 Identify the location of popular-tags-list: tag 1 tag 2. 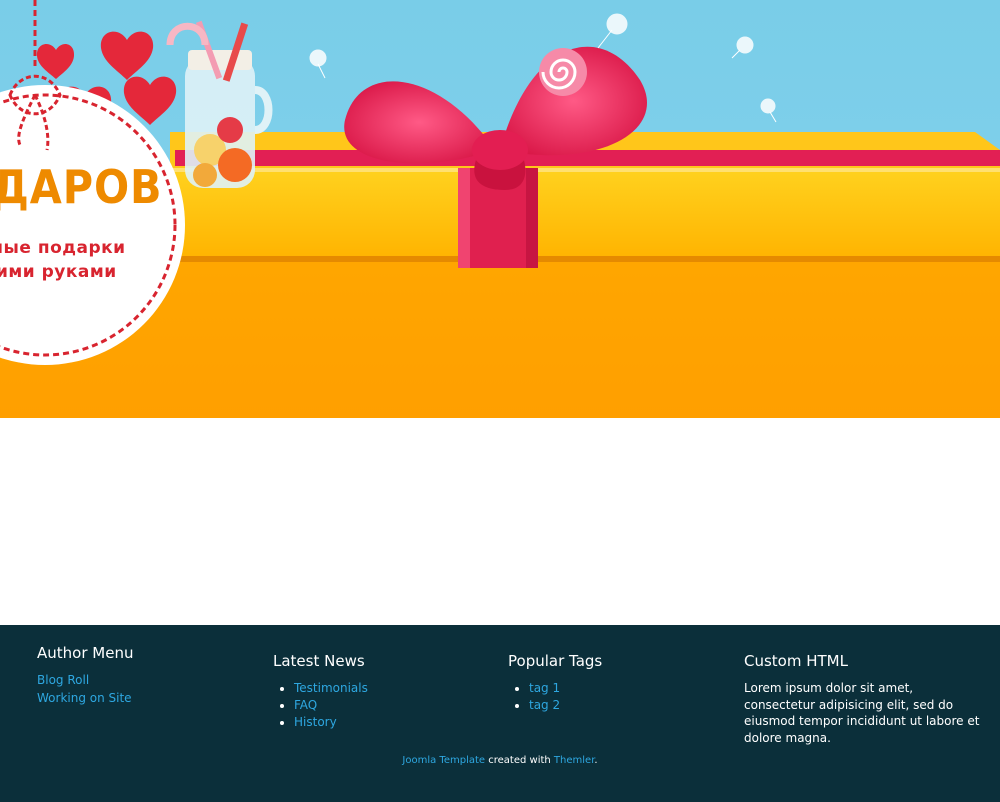
(623, 697).